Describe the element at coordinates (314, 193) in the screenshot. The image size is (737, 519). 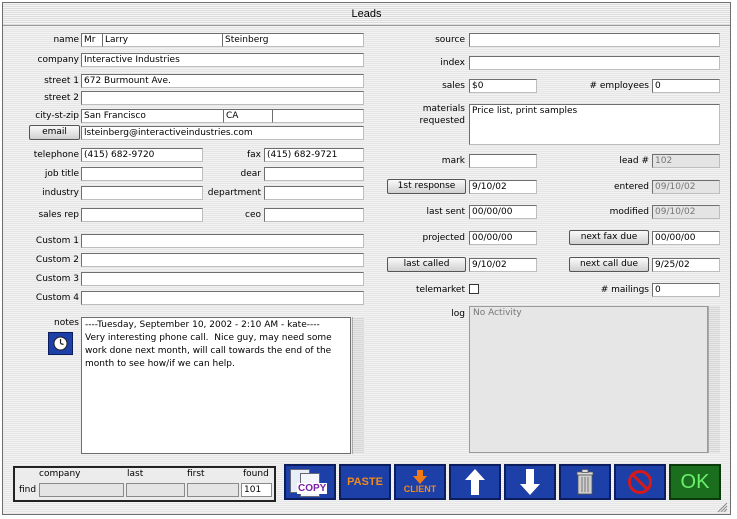
I see `department-field` at that location.